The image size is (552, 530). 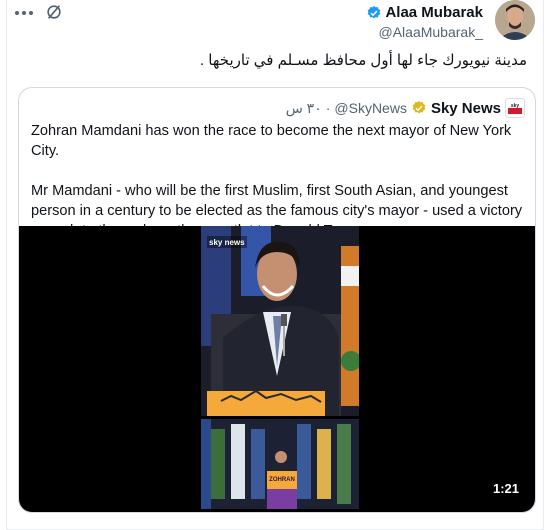 I want to click on quoted-tweet-header: ٣٠ س · @SkyNews Sky News sky, so click(x=405, y=108).